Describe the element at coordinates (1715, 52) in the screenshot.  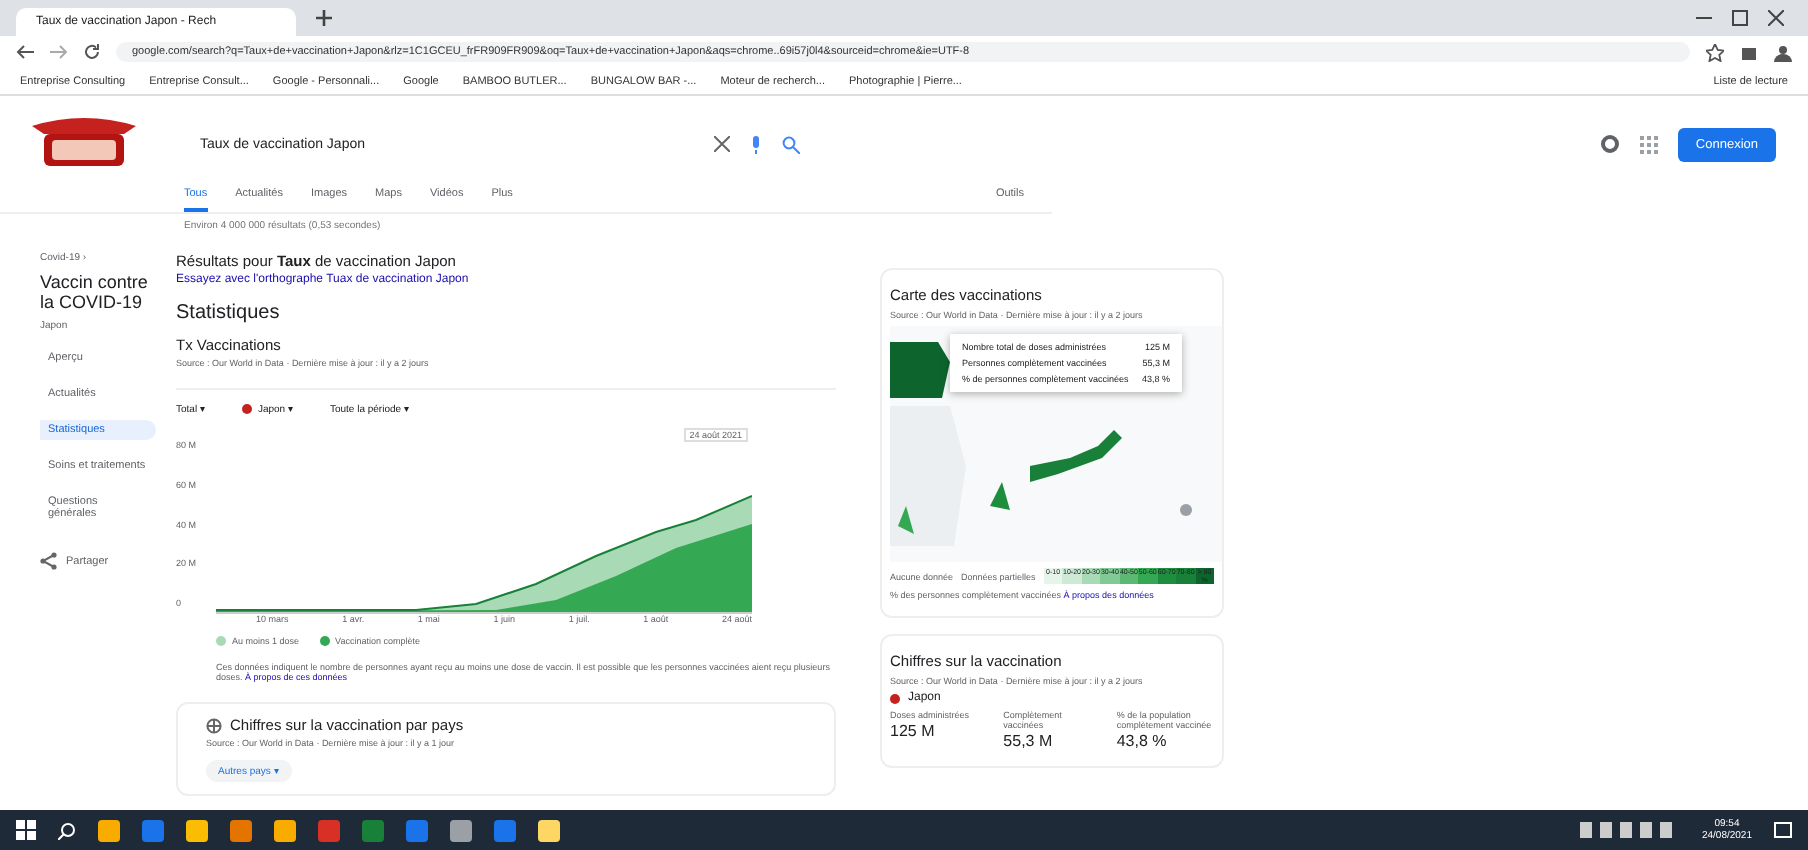
I see `star-icon` at that location.